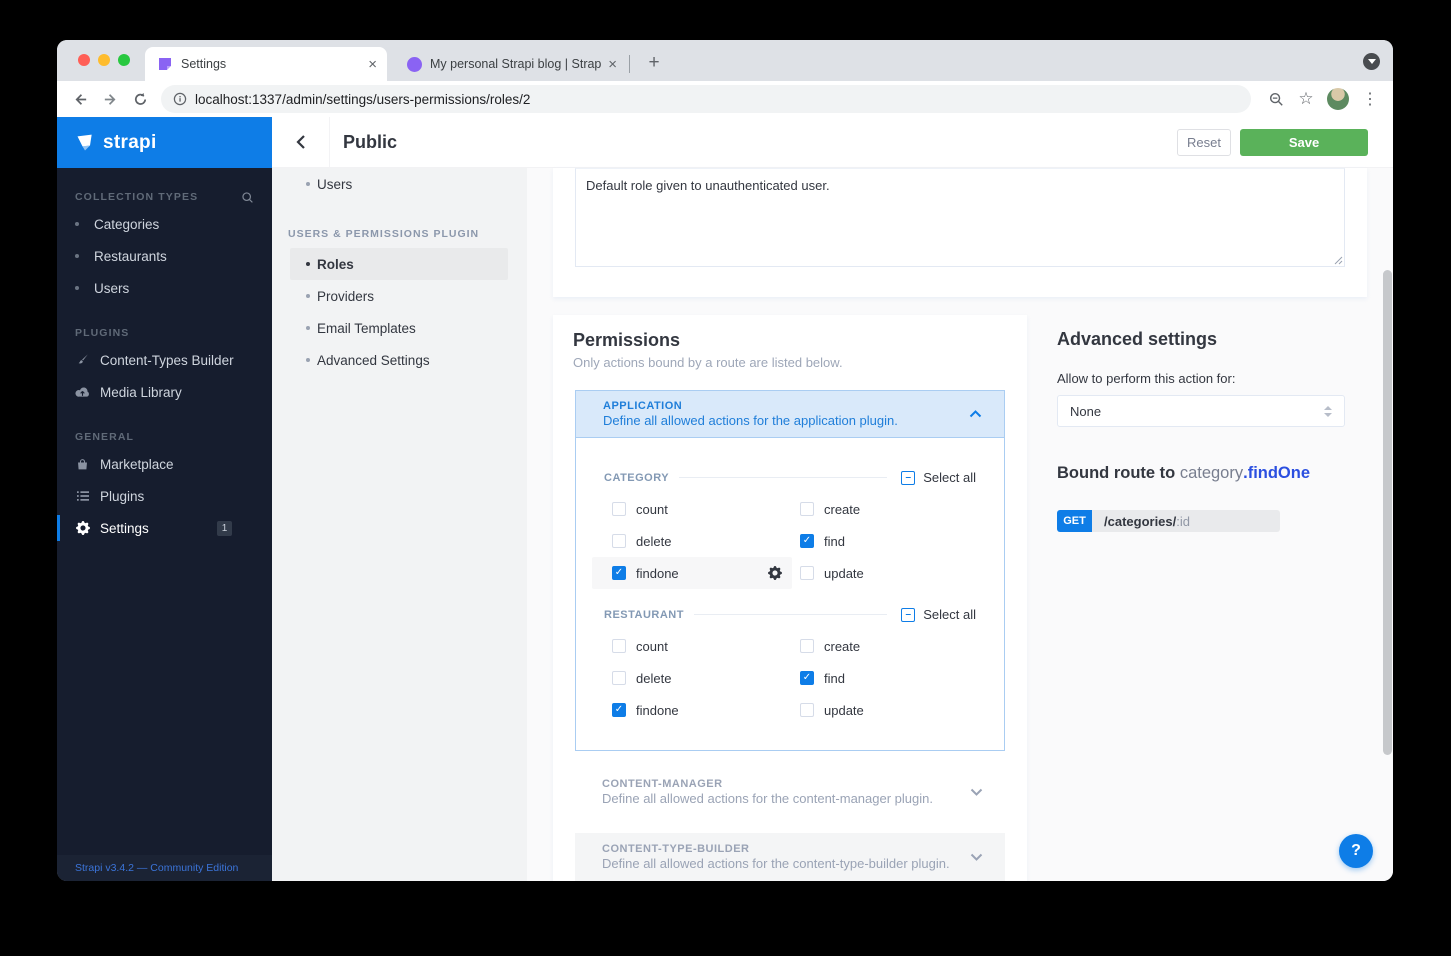 The image size is (1451, 956). Describe the element at coordinates (335, 264) in the screenshot. I see `subnav-item-label: Roles` at that location.